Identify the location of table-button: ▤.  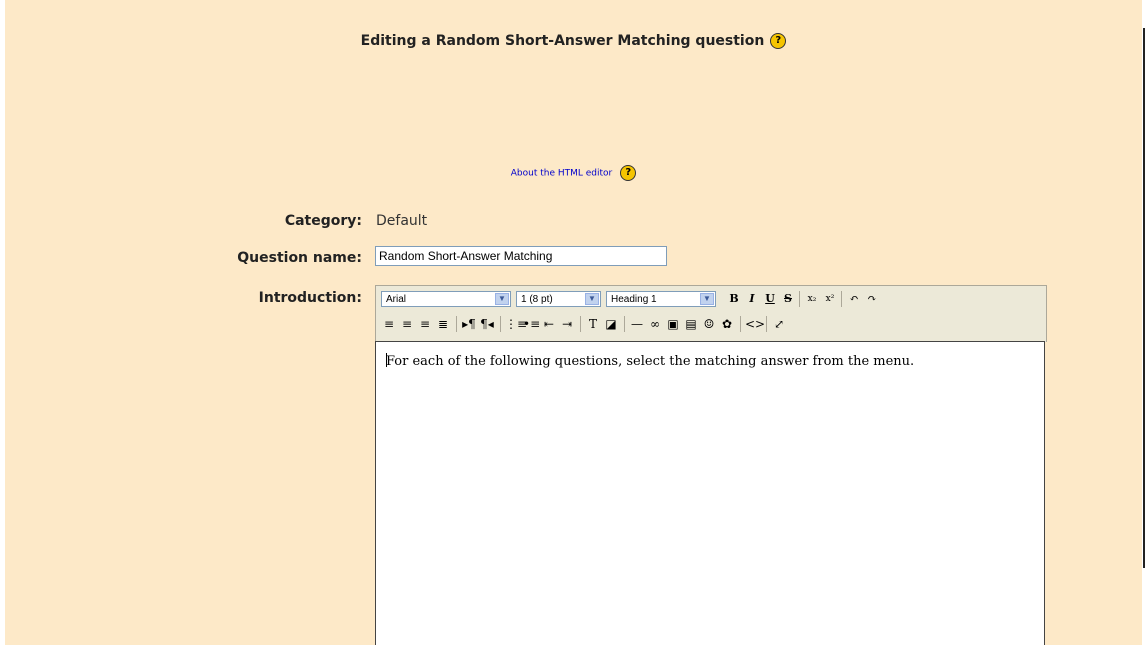
(691, 324).